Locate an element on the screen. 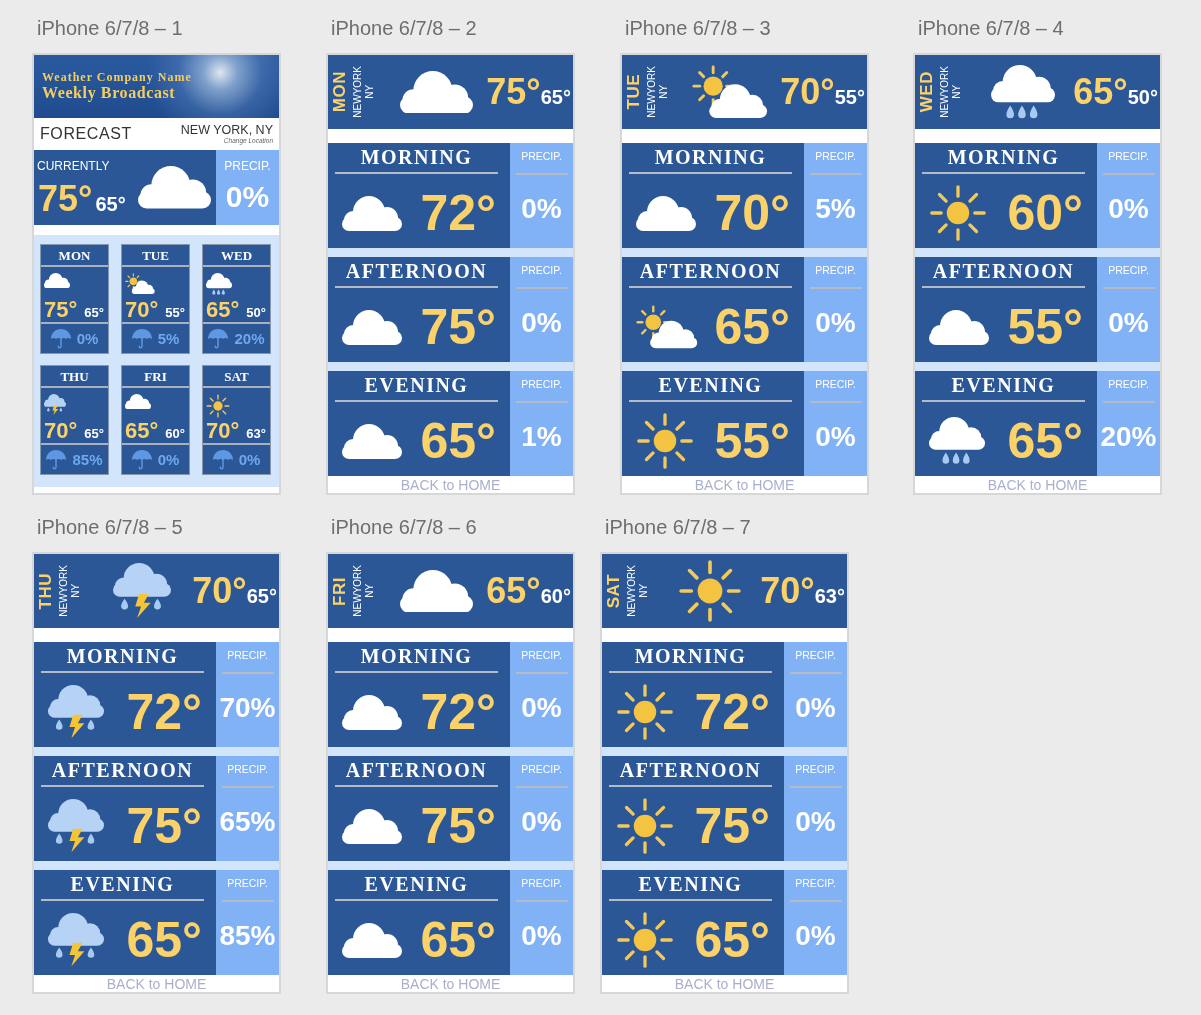 The image size is (1201, 1015). broadcast-title: Weekly Broadcast is located at coordinates (109, 93).